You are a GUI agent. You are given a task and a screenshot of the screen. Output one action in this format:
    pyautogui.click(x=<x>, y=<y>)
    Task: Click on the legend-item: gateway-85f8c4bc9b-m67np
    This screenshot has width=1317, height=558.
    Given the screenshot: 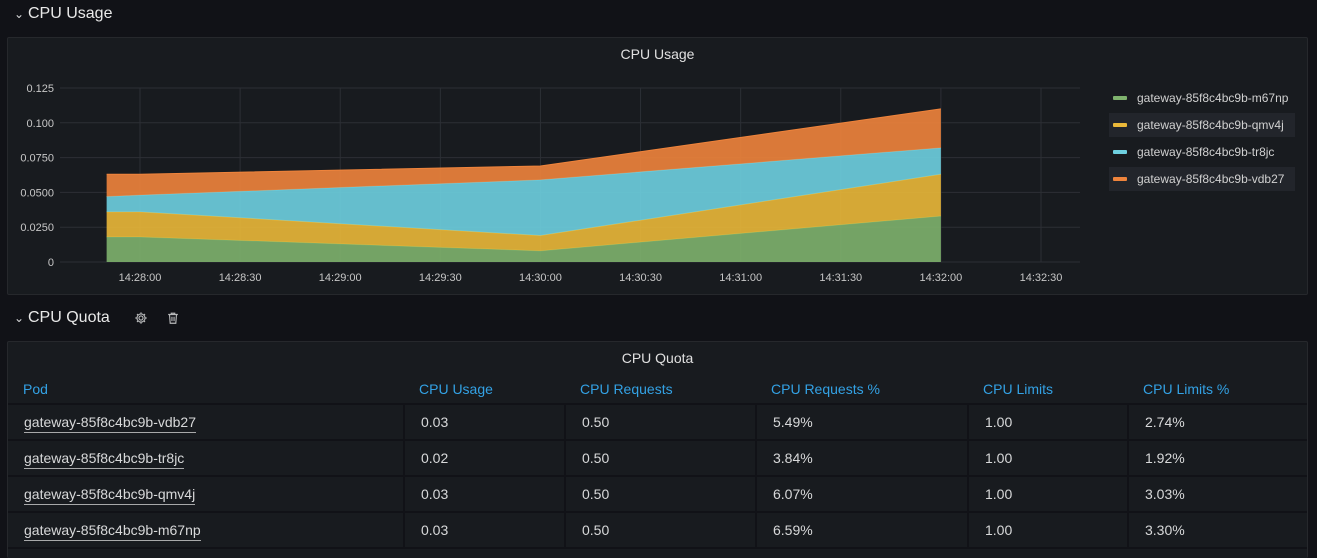 What is the action you would take?
    pyautogui.click(x=1202, y=98)
    